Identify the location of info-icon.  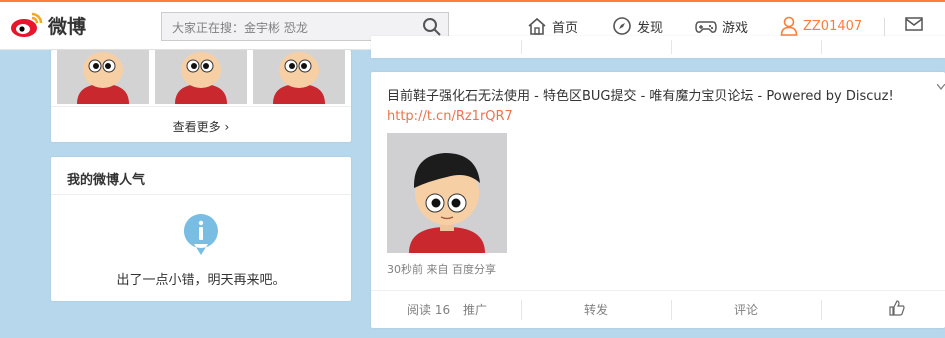
(200, 234).